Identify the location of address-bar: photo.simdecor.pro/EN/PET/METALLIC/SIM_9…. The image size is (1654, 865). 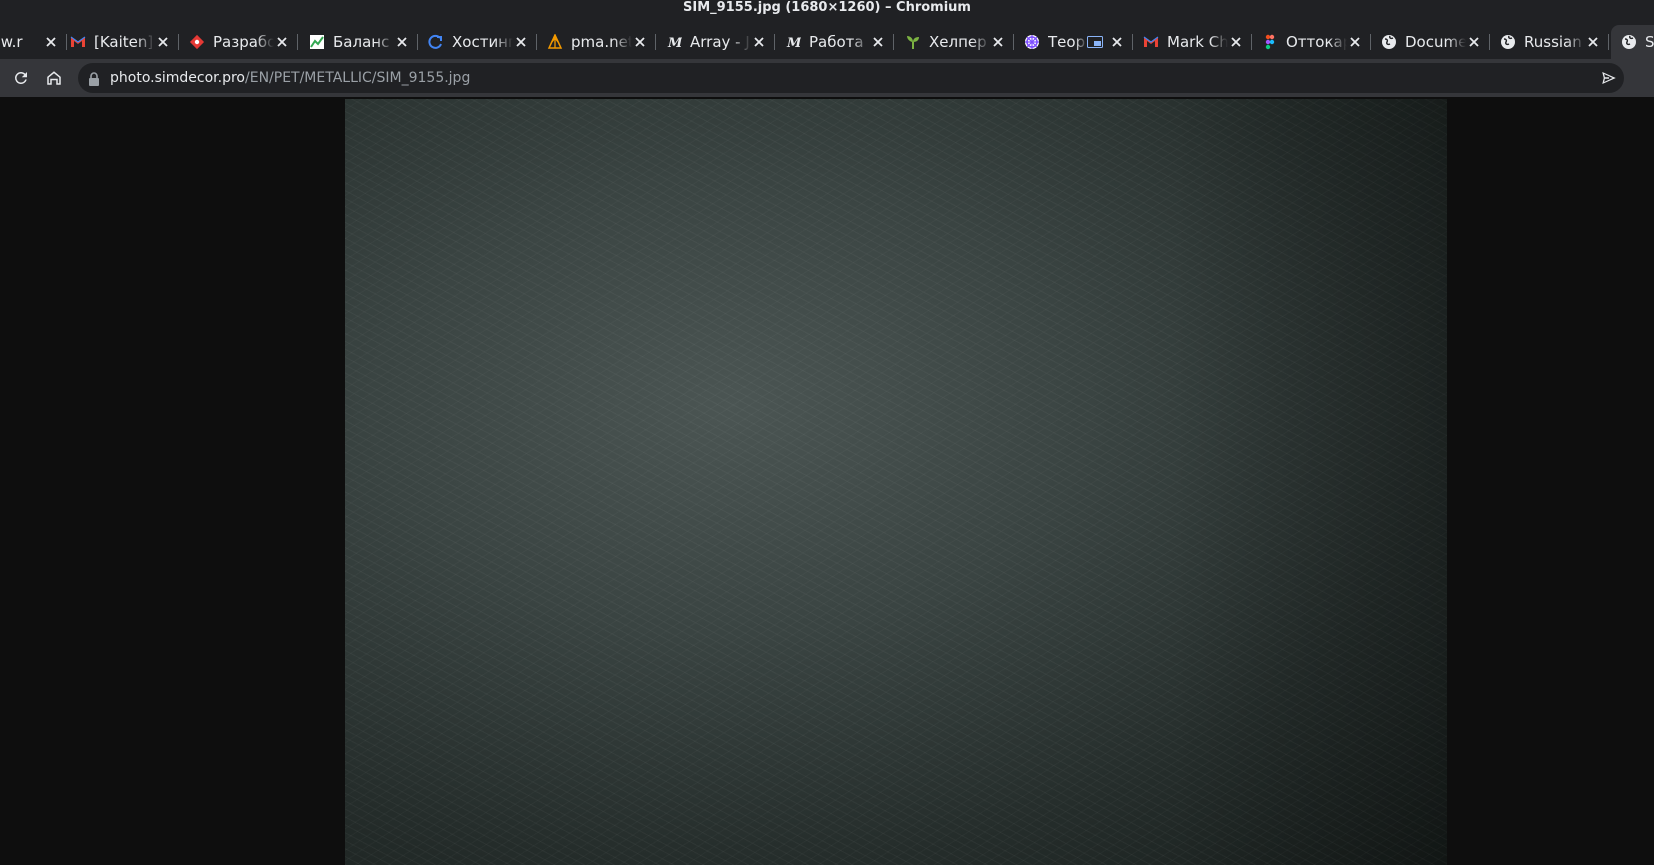
(851, 78).